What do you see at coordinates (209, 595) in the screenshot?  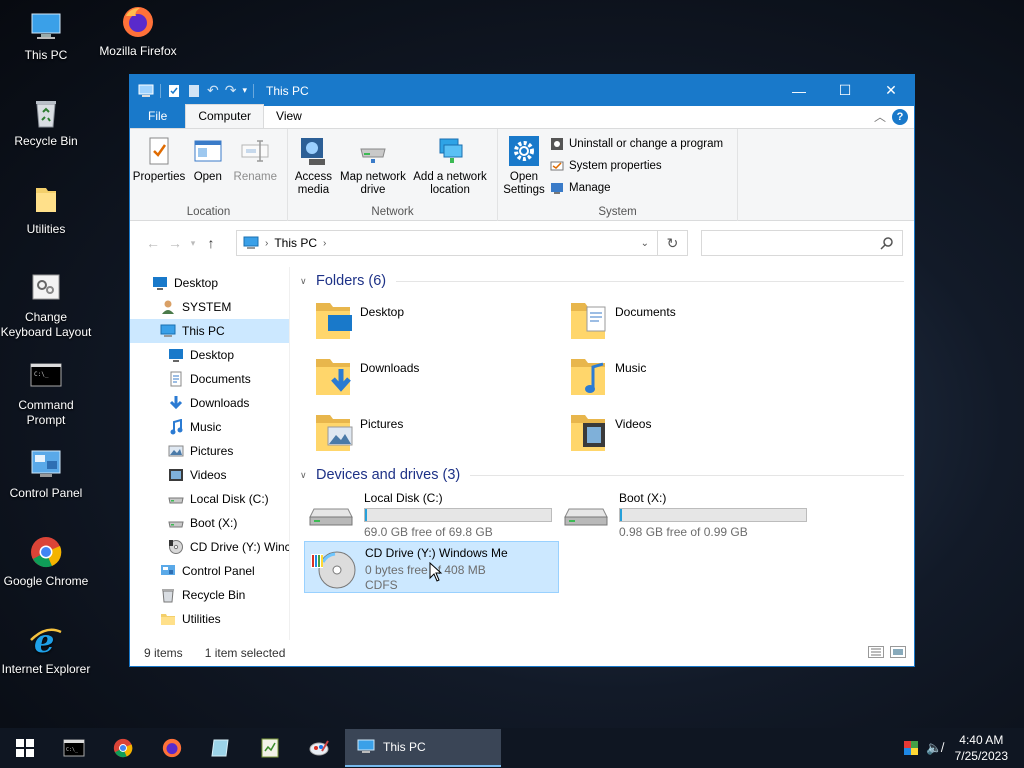 I see `nav-item: Recycle Bin` at bounding box center [209, 595].